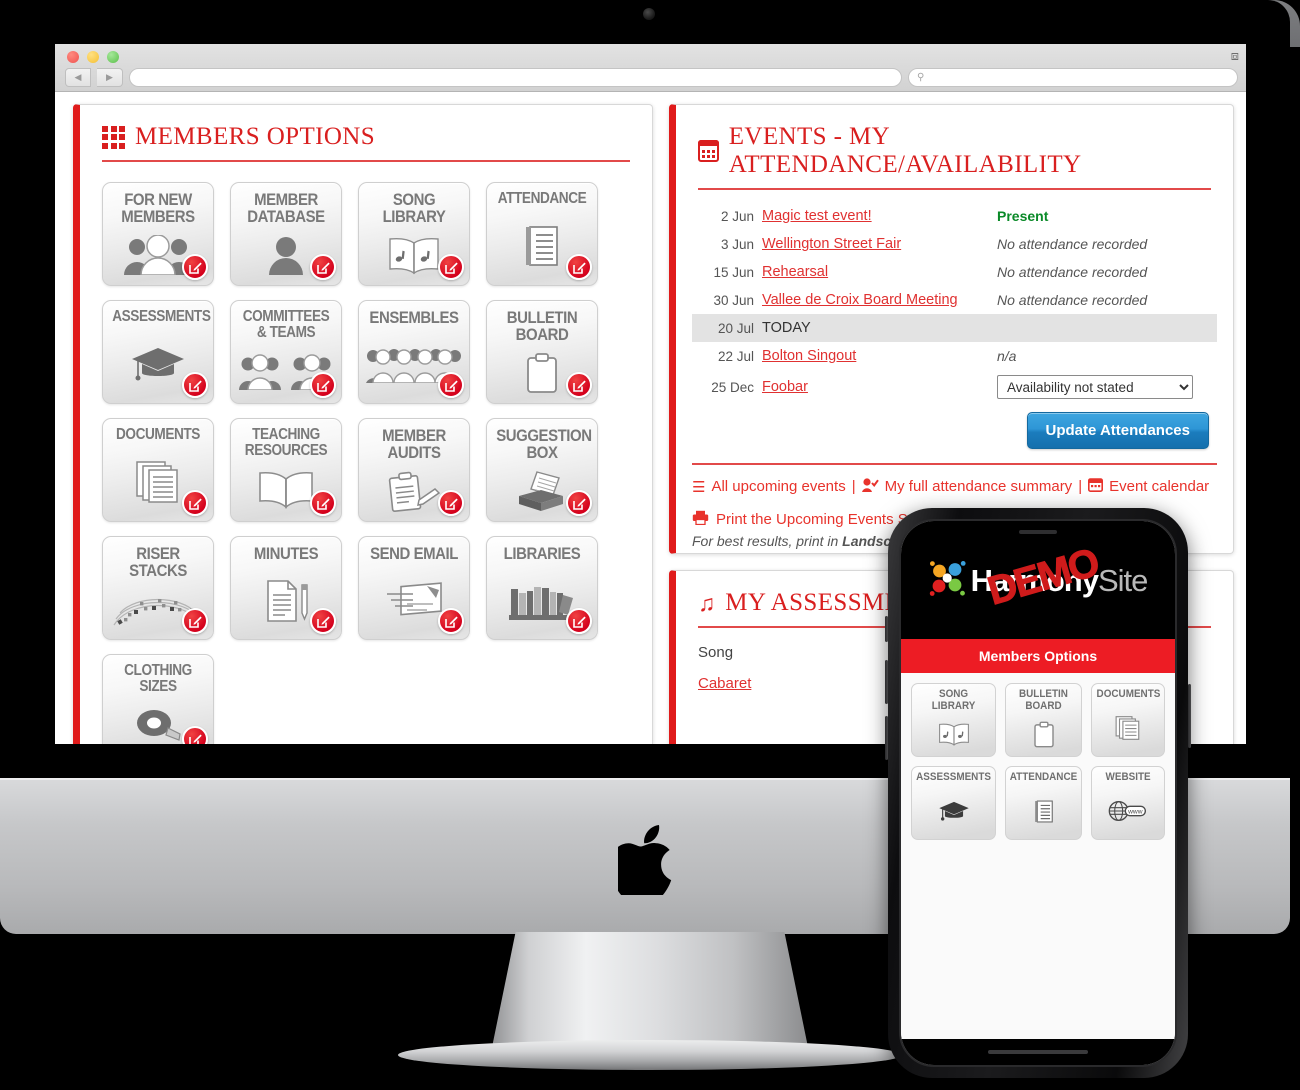  Describe the element at coordinates (542, 470) in the screenshot. I see `tile-suggestion-box: SUGGESTION BOX` at that location.